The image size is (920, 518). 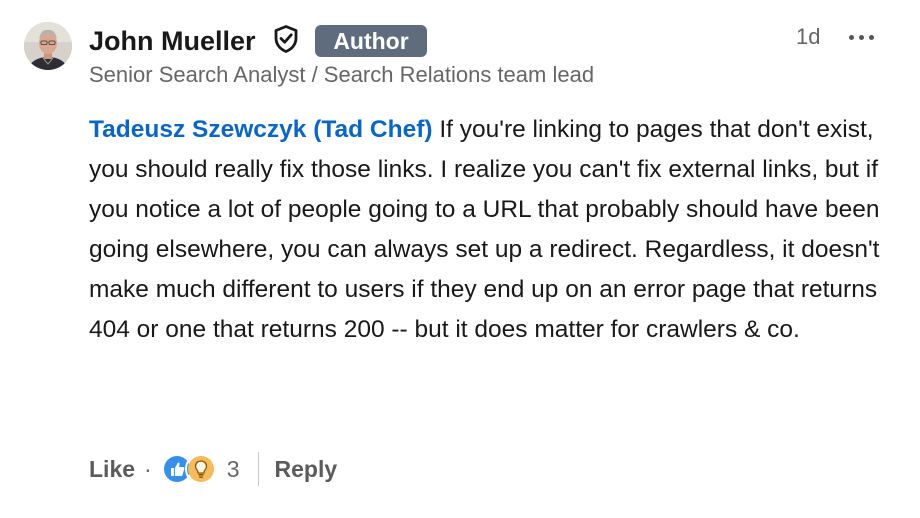 What do you see at coordinates (112, 469) in the screenshot?
I see `like-button: Like` at bounding box center [112, 469].